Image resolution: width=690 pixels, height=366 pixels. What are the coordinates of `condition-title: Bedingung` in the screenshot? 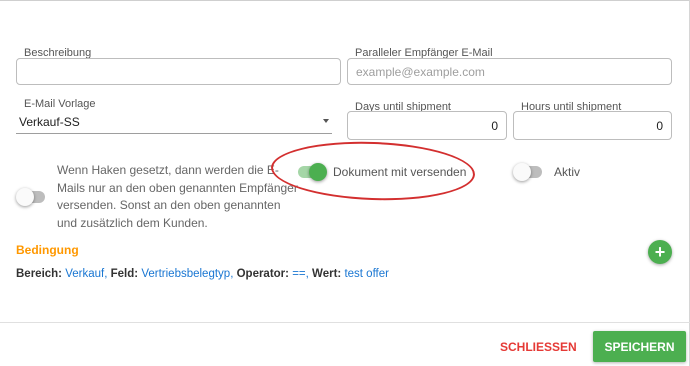 It's located at (47, 250).